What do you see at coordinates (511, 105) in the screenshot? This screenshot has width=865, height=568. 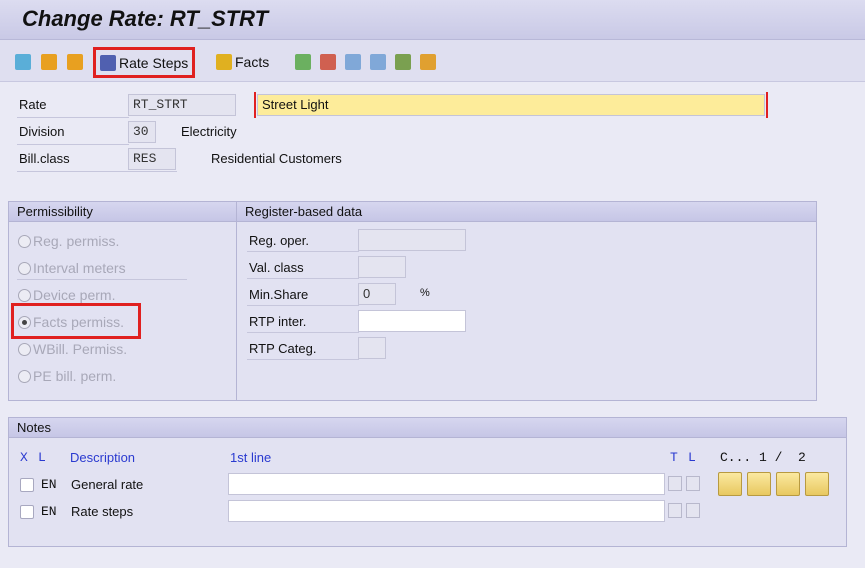 I see `rate-description-input: Street Light` at bounding box center [511, 105].